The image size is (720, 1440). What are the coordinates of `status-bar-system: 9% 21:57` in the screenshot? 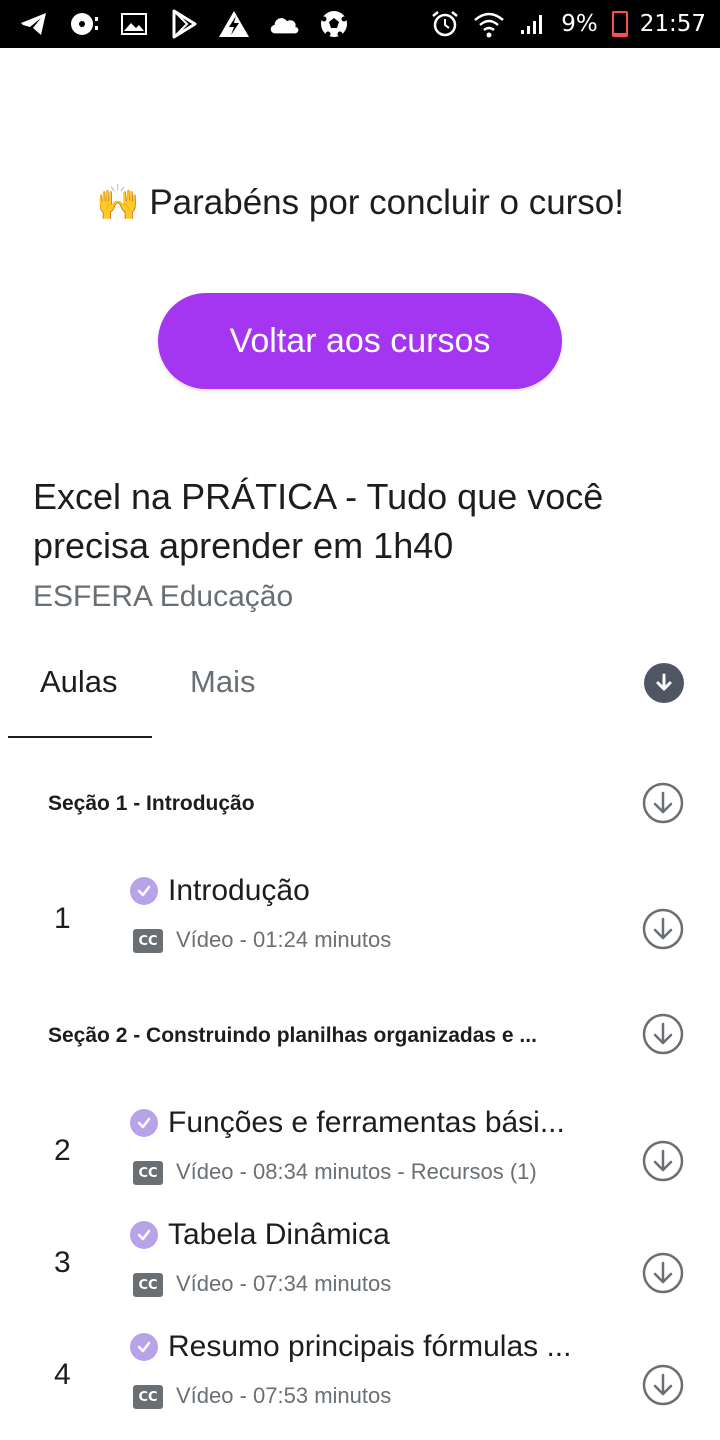 It's located at (567, 24).